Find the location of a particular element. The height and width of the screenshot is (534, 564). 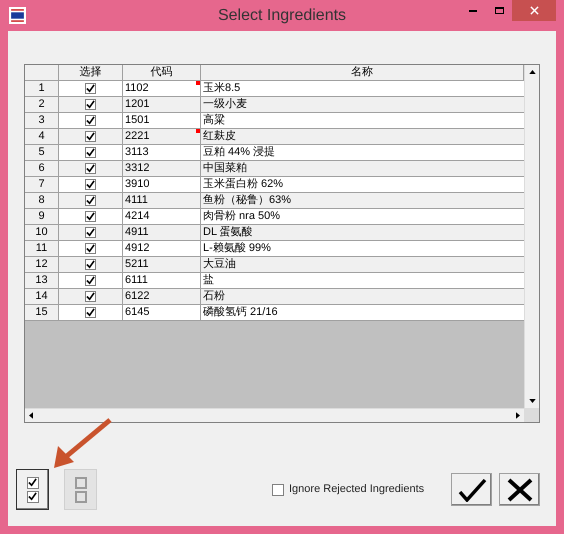

table-cell: 4911 is located at coordinates (137, 232).